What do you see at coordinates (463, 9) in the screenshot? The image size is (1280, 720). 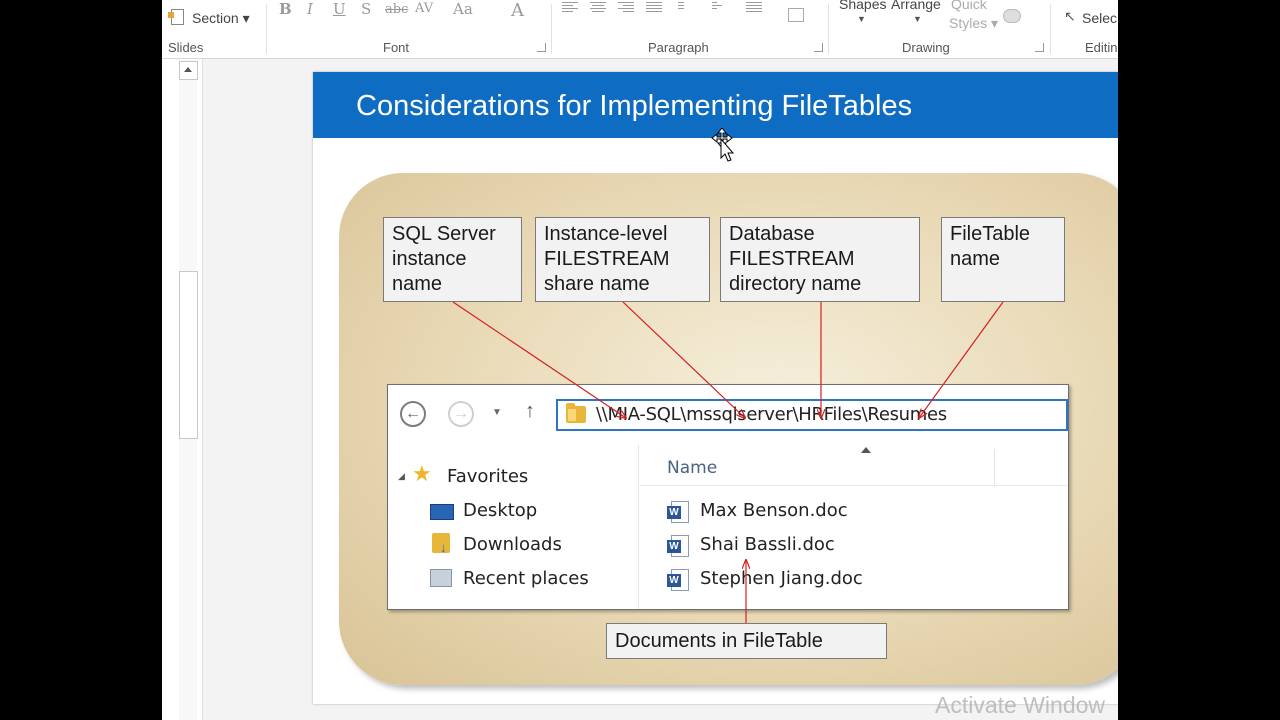 I see `change-case-button: Aa` at bounding box center [463, 9].